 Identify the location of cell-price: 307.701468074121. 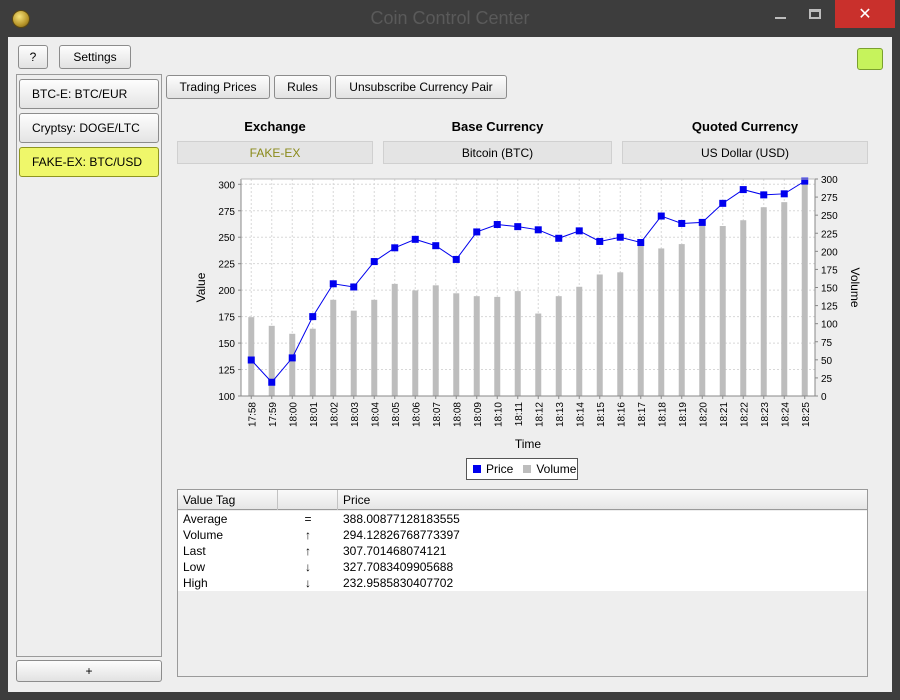
(395, 551).